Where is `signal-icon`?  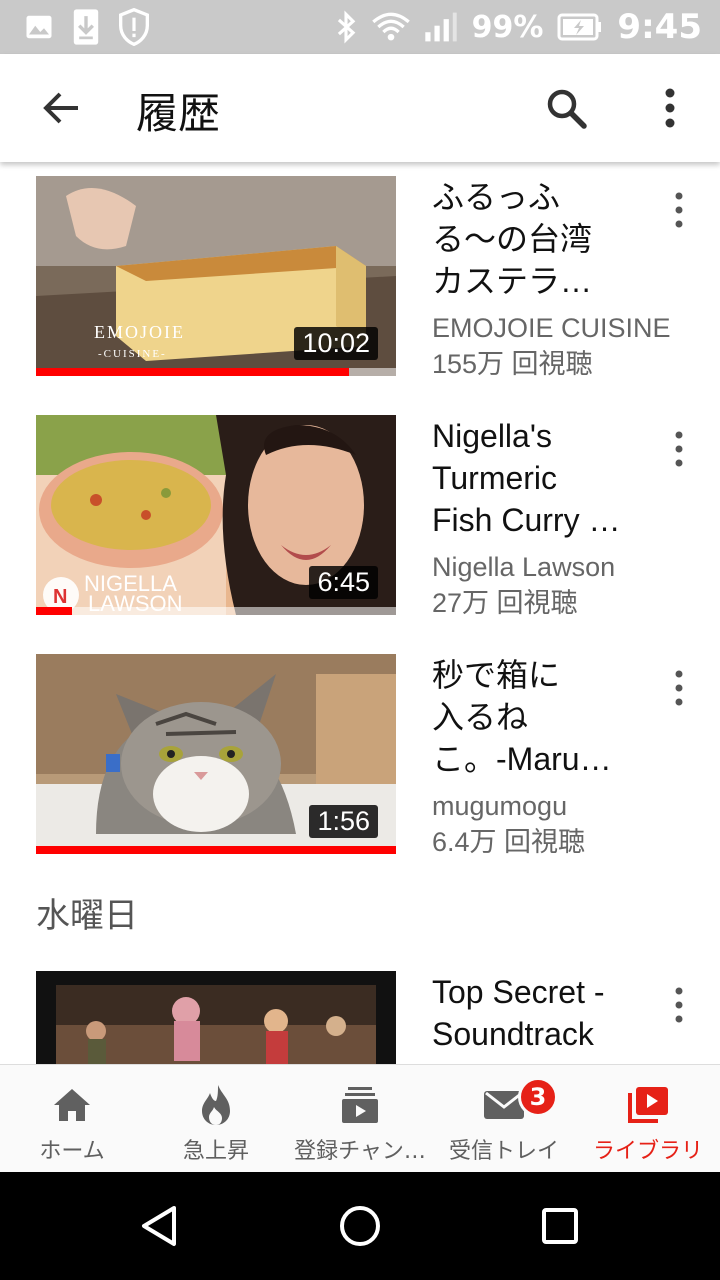
signal-icon is located at coordinates (440, 27).